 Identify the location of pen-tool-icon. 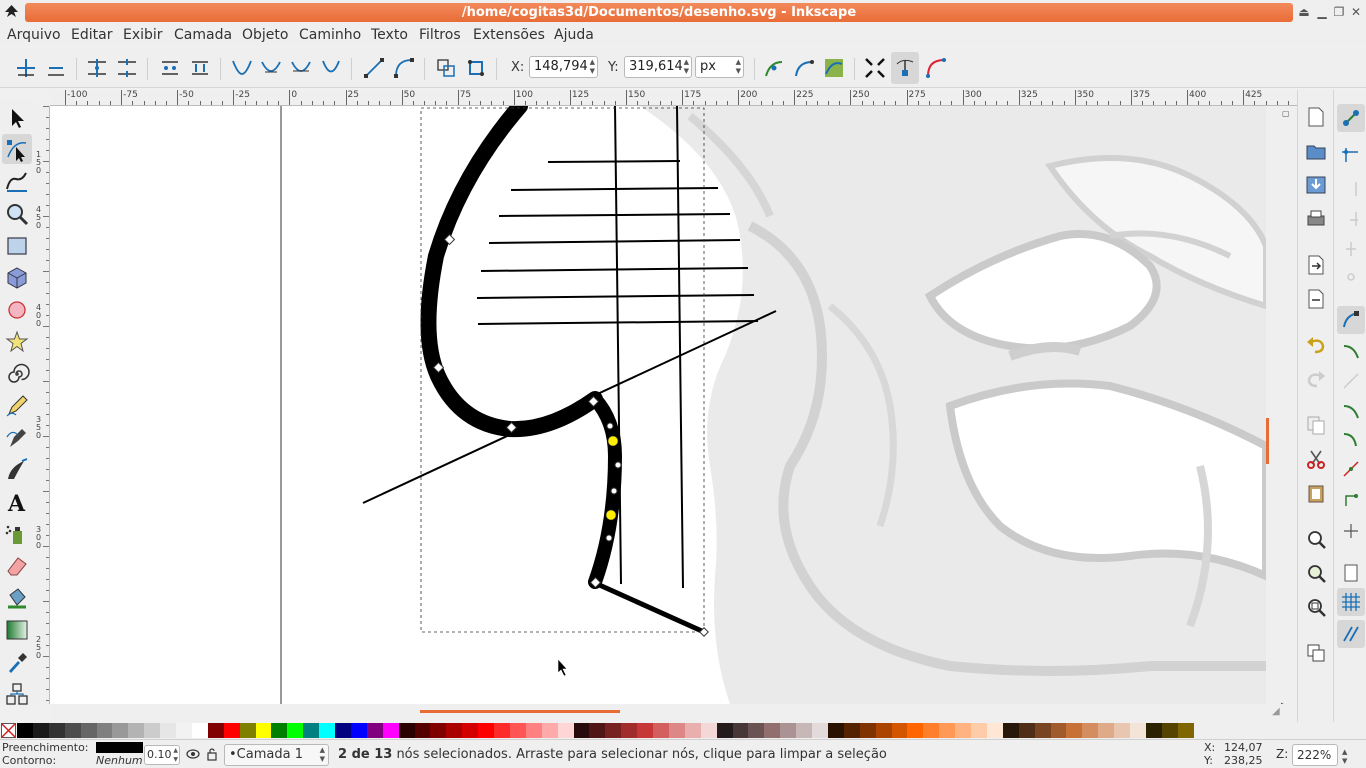
(17, 438).